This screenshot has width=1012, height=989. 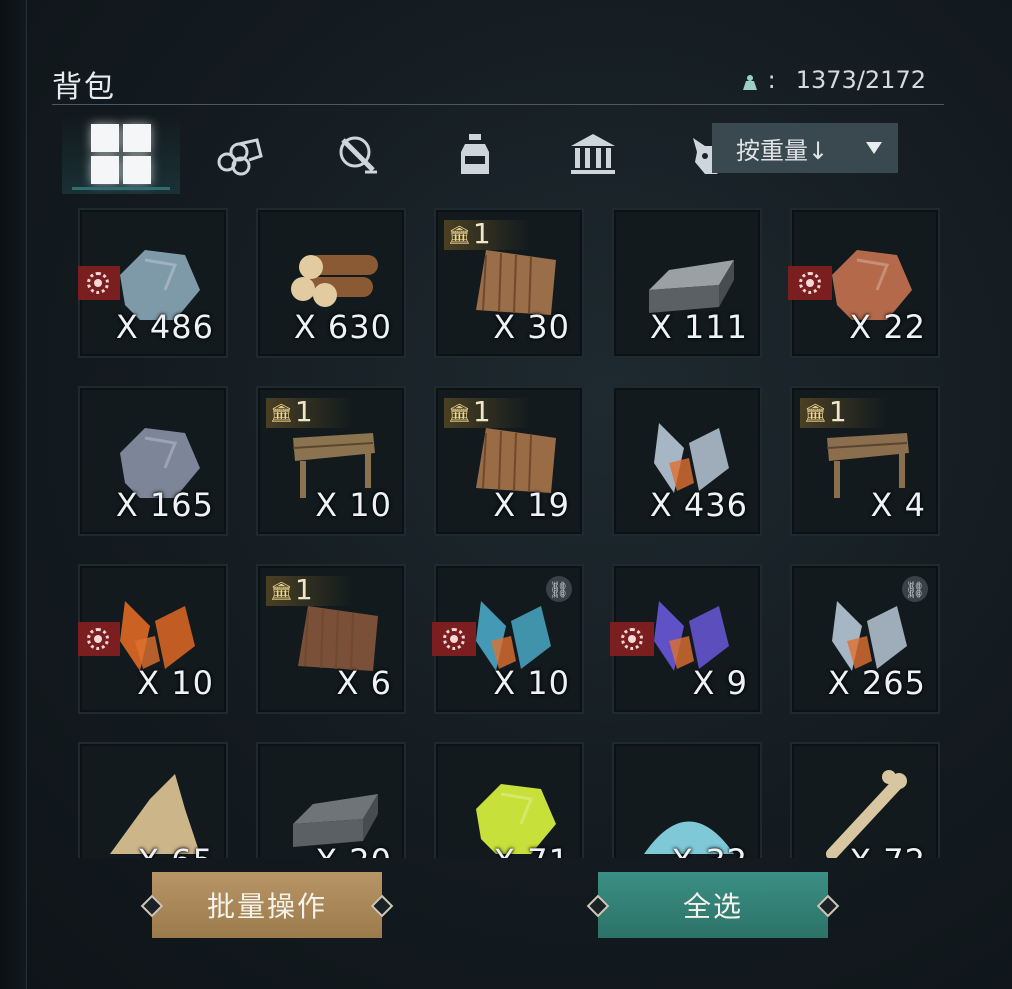 What do you see at coordinates (240, 157) in the screenshot?
I see `logs-icon` at bounding box center [240, 157].